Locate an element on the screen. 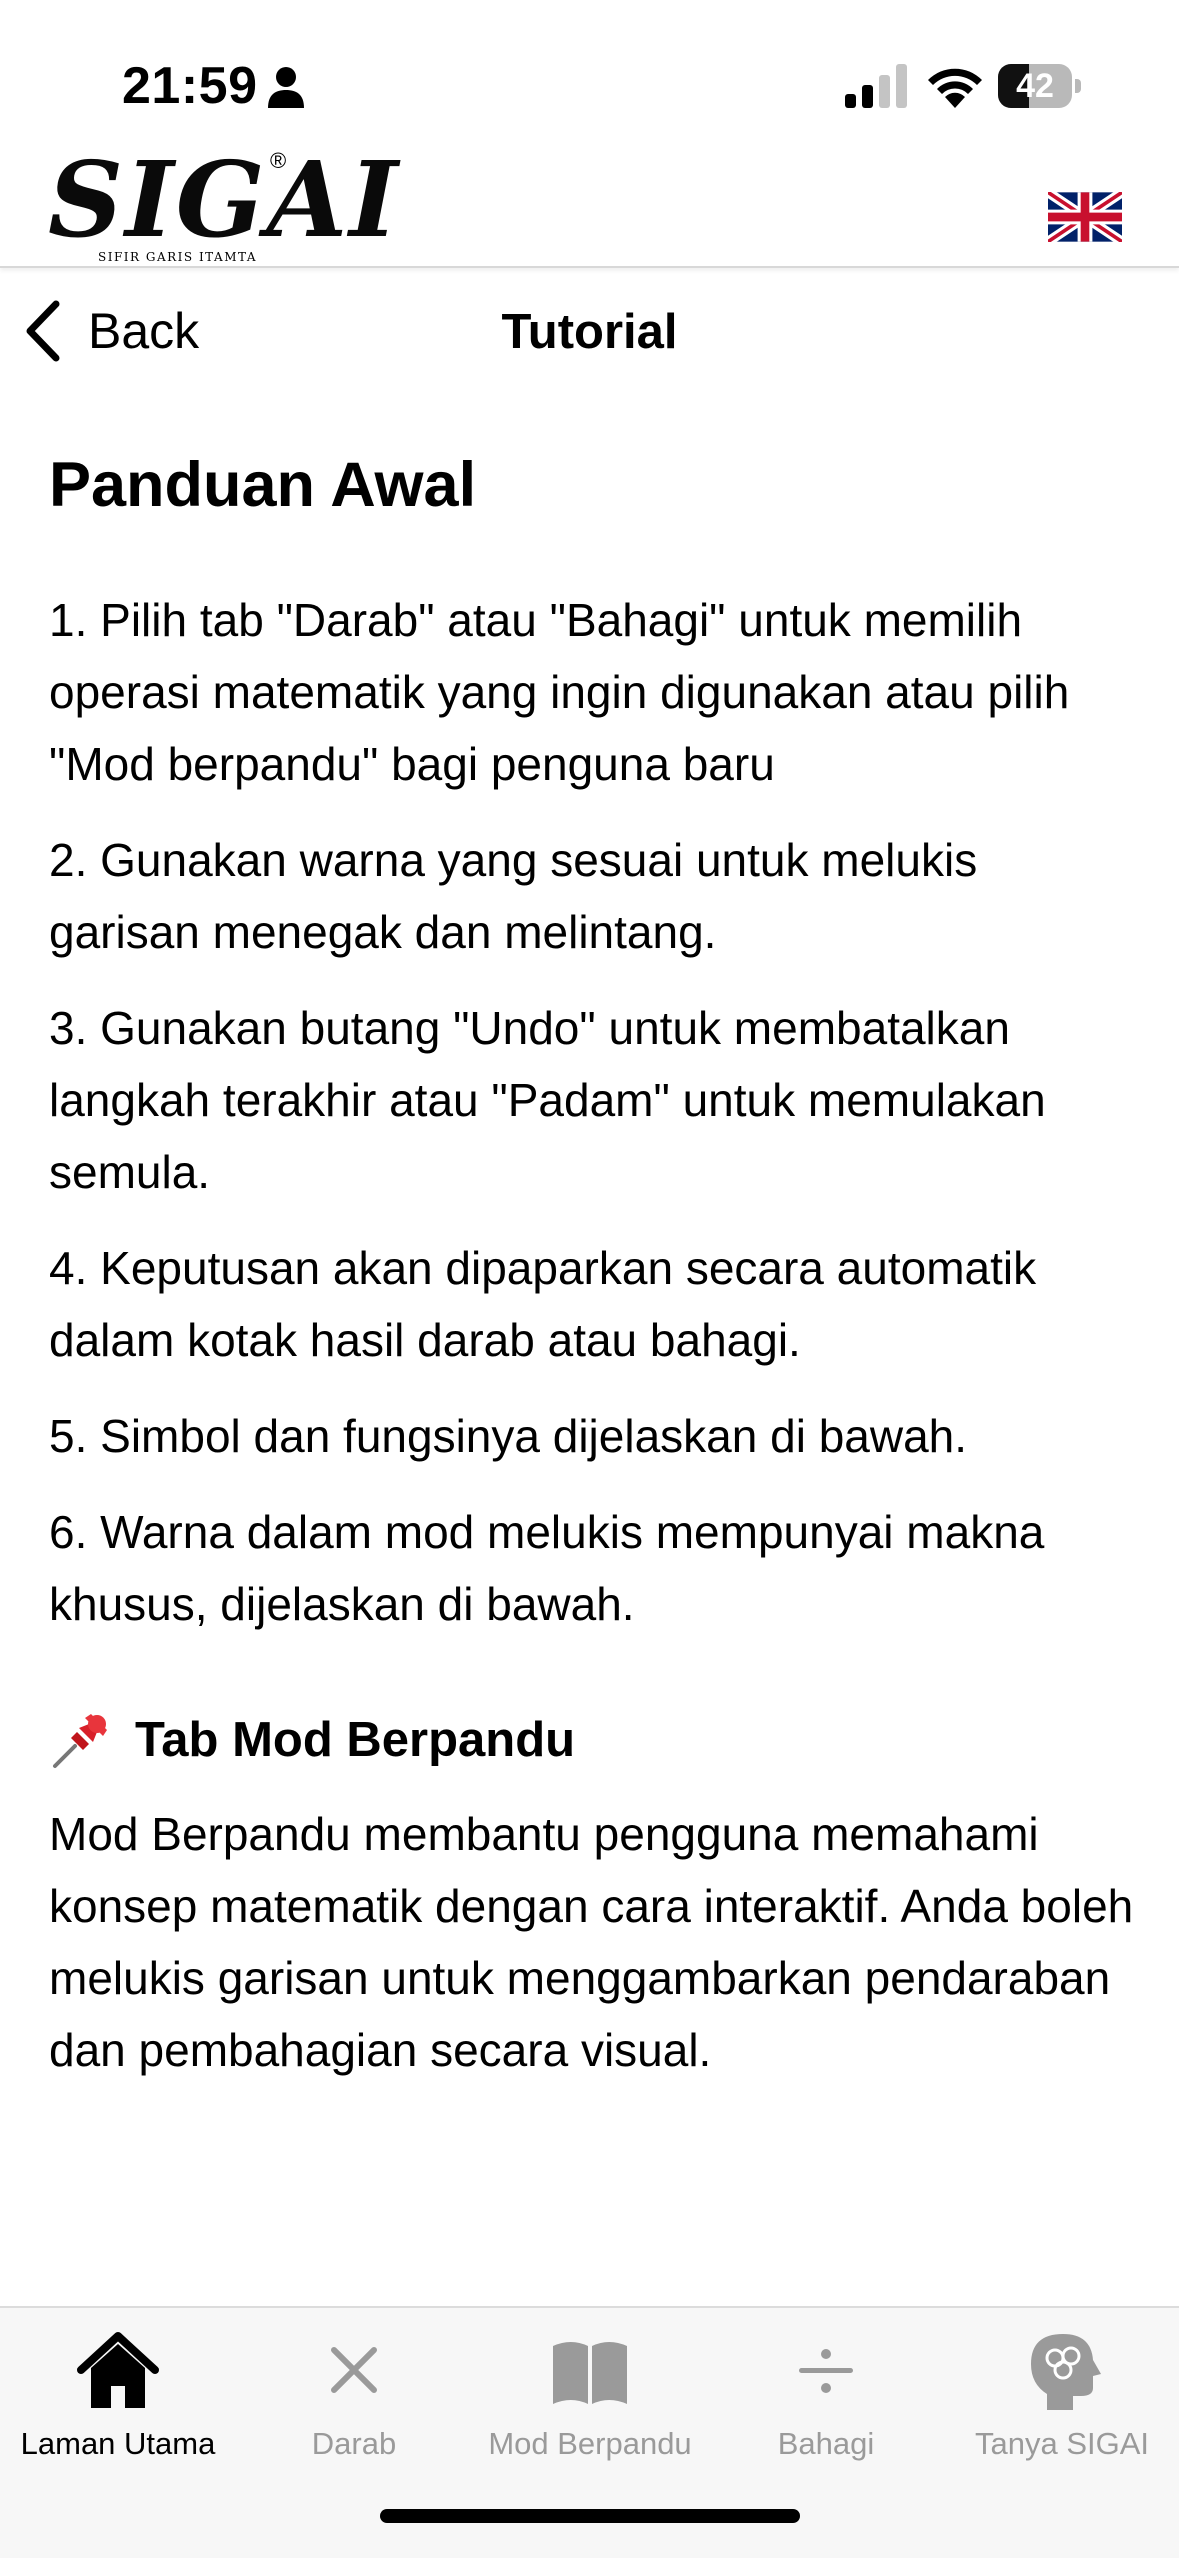  tab-label: Laman Utama is located at coordinates (118, 2443).